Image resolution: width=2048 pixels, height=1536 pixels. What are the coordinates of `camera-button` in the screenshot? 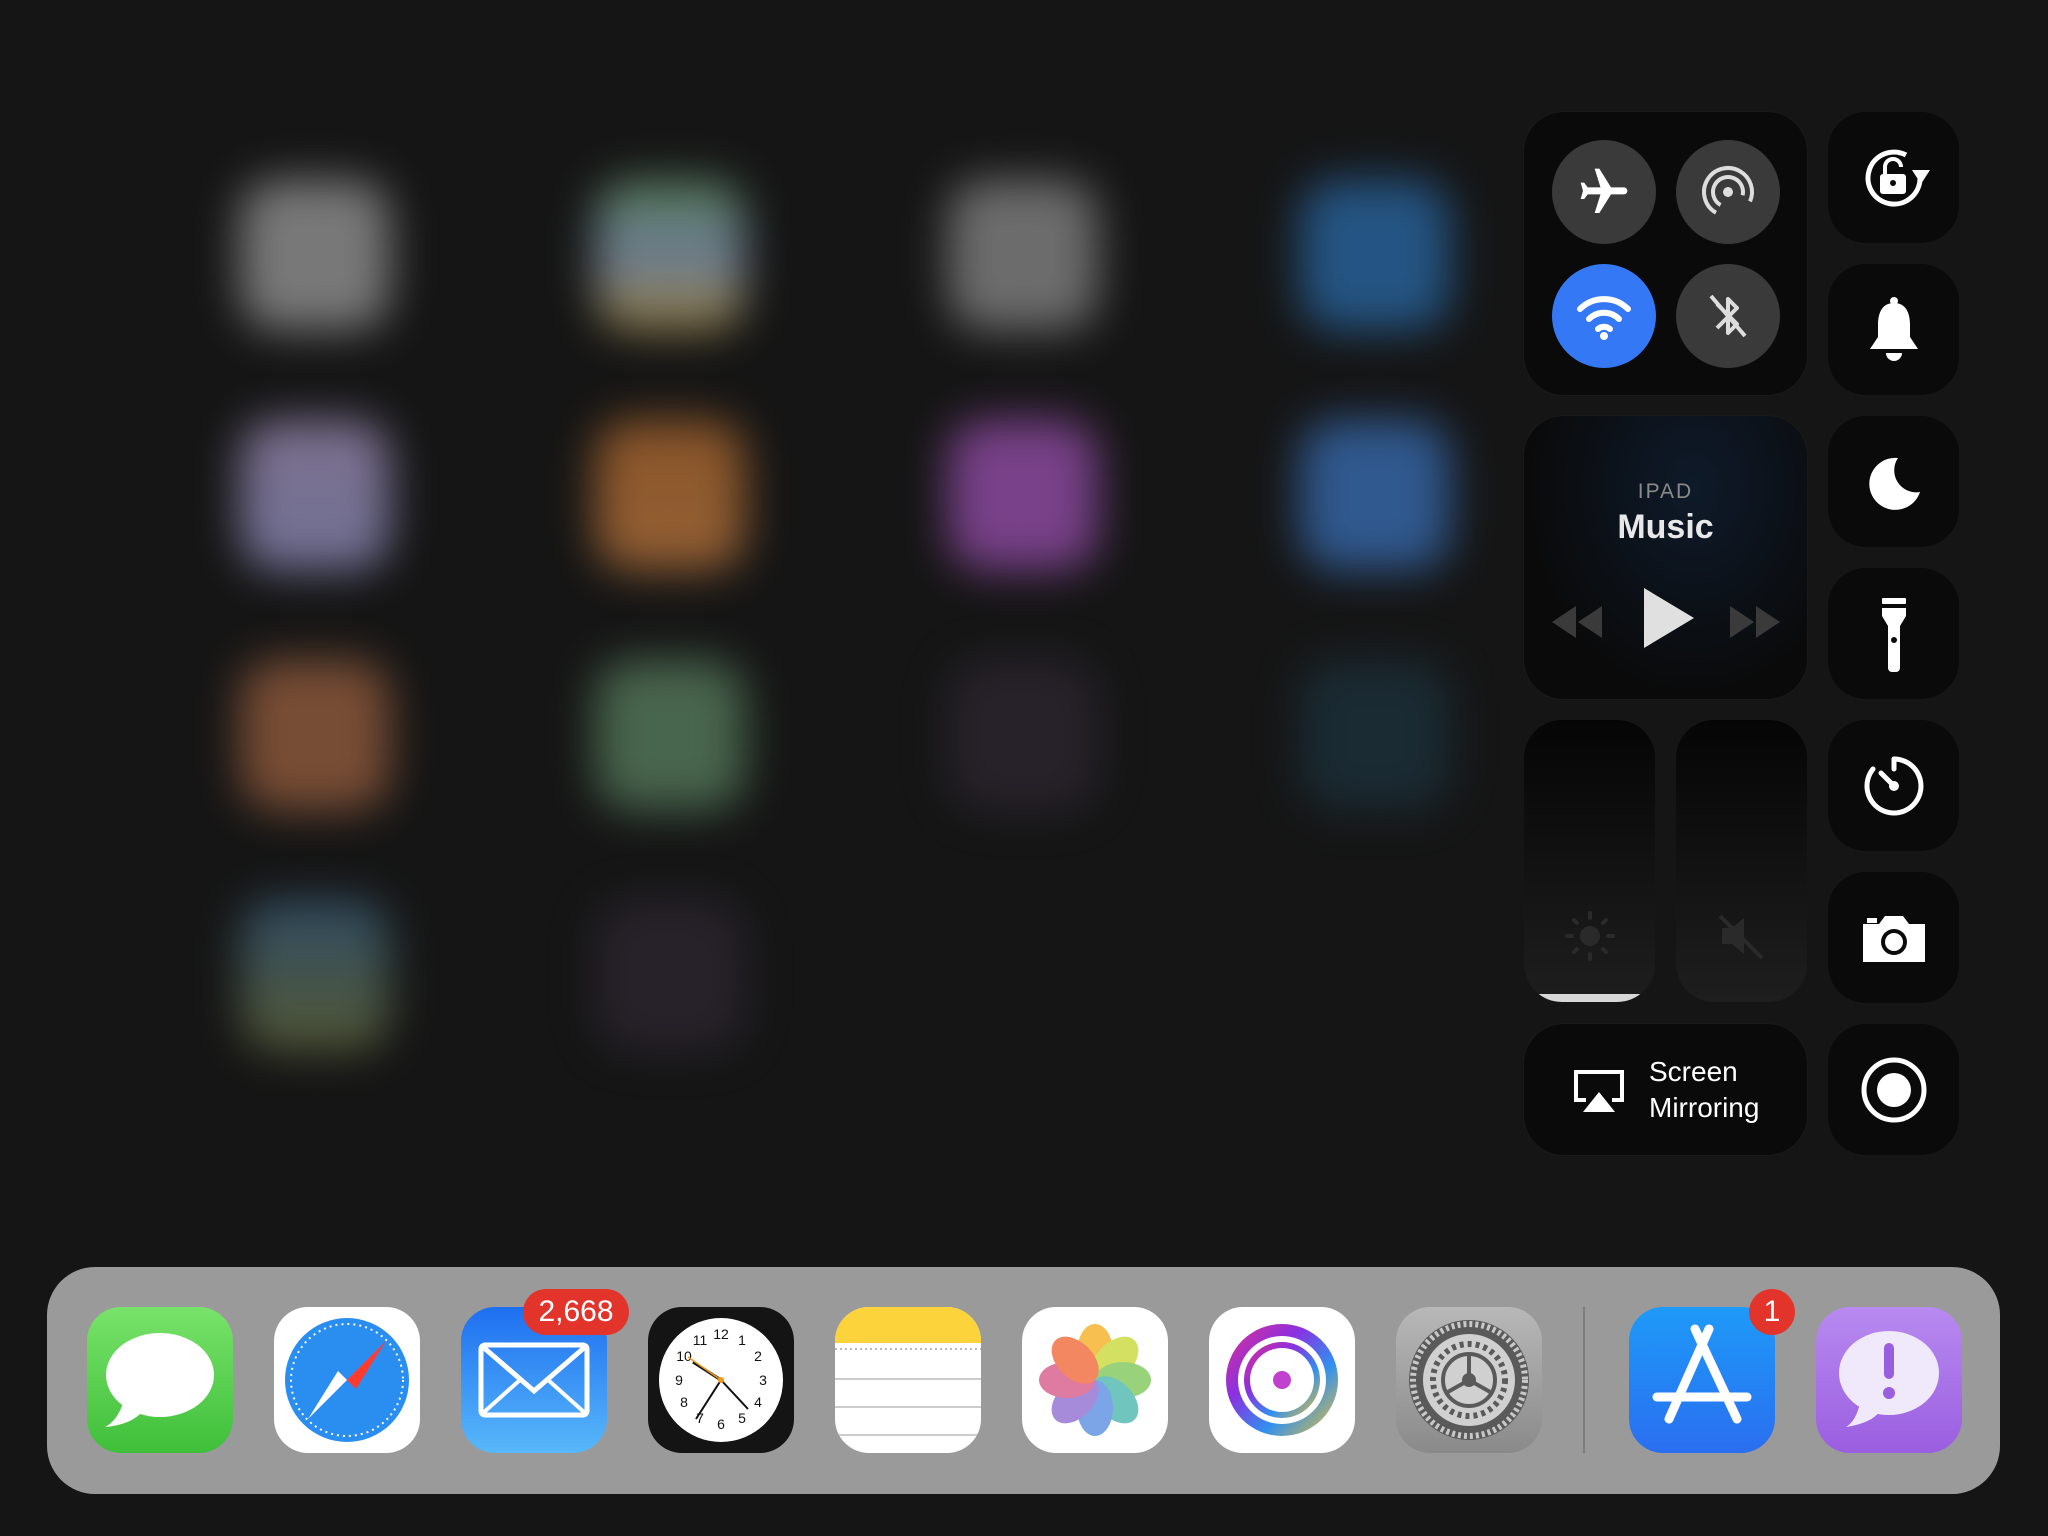 It's located at (1893, 937).